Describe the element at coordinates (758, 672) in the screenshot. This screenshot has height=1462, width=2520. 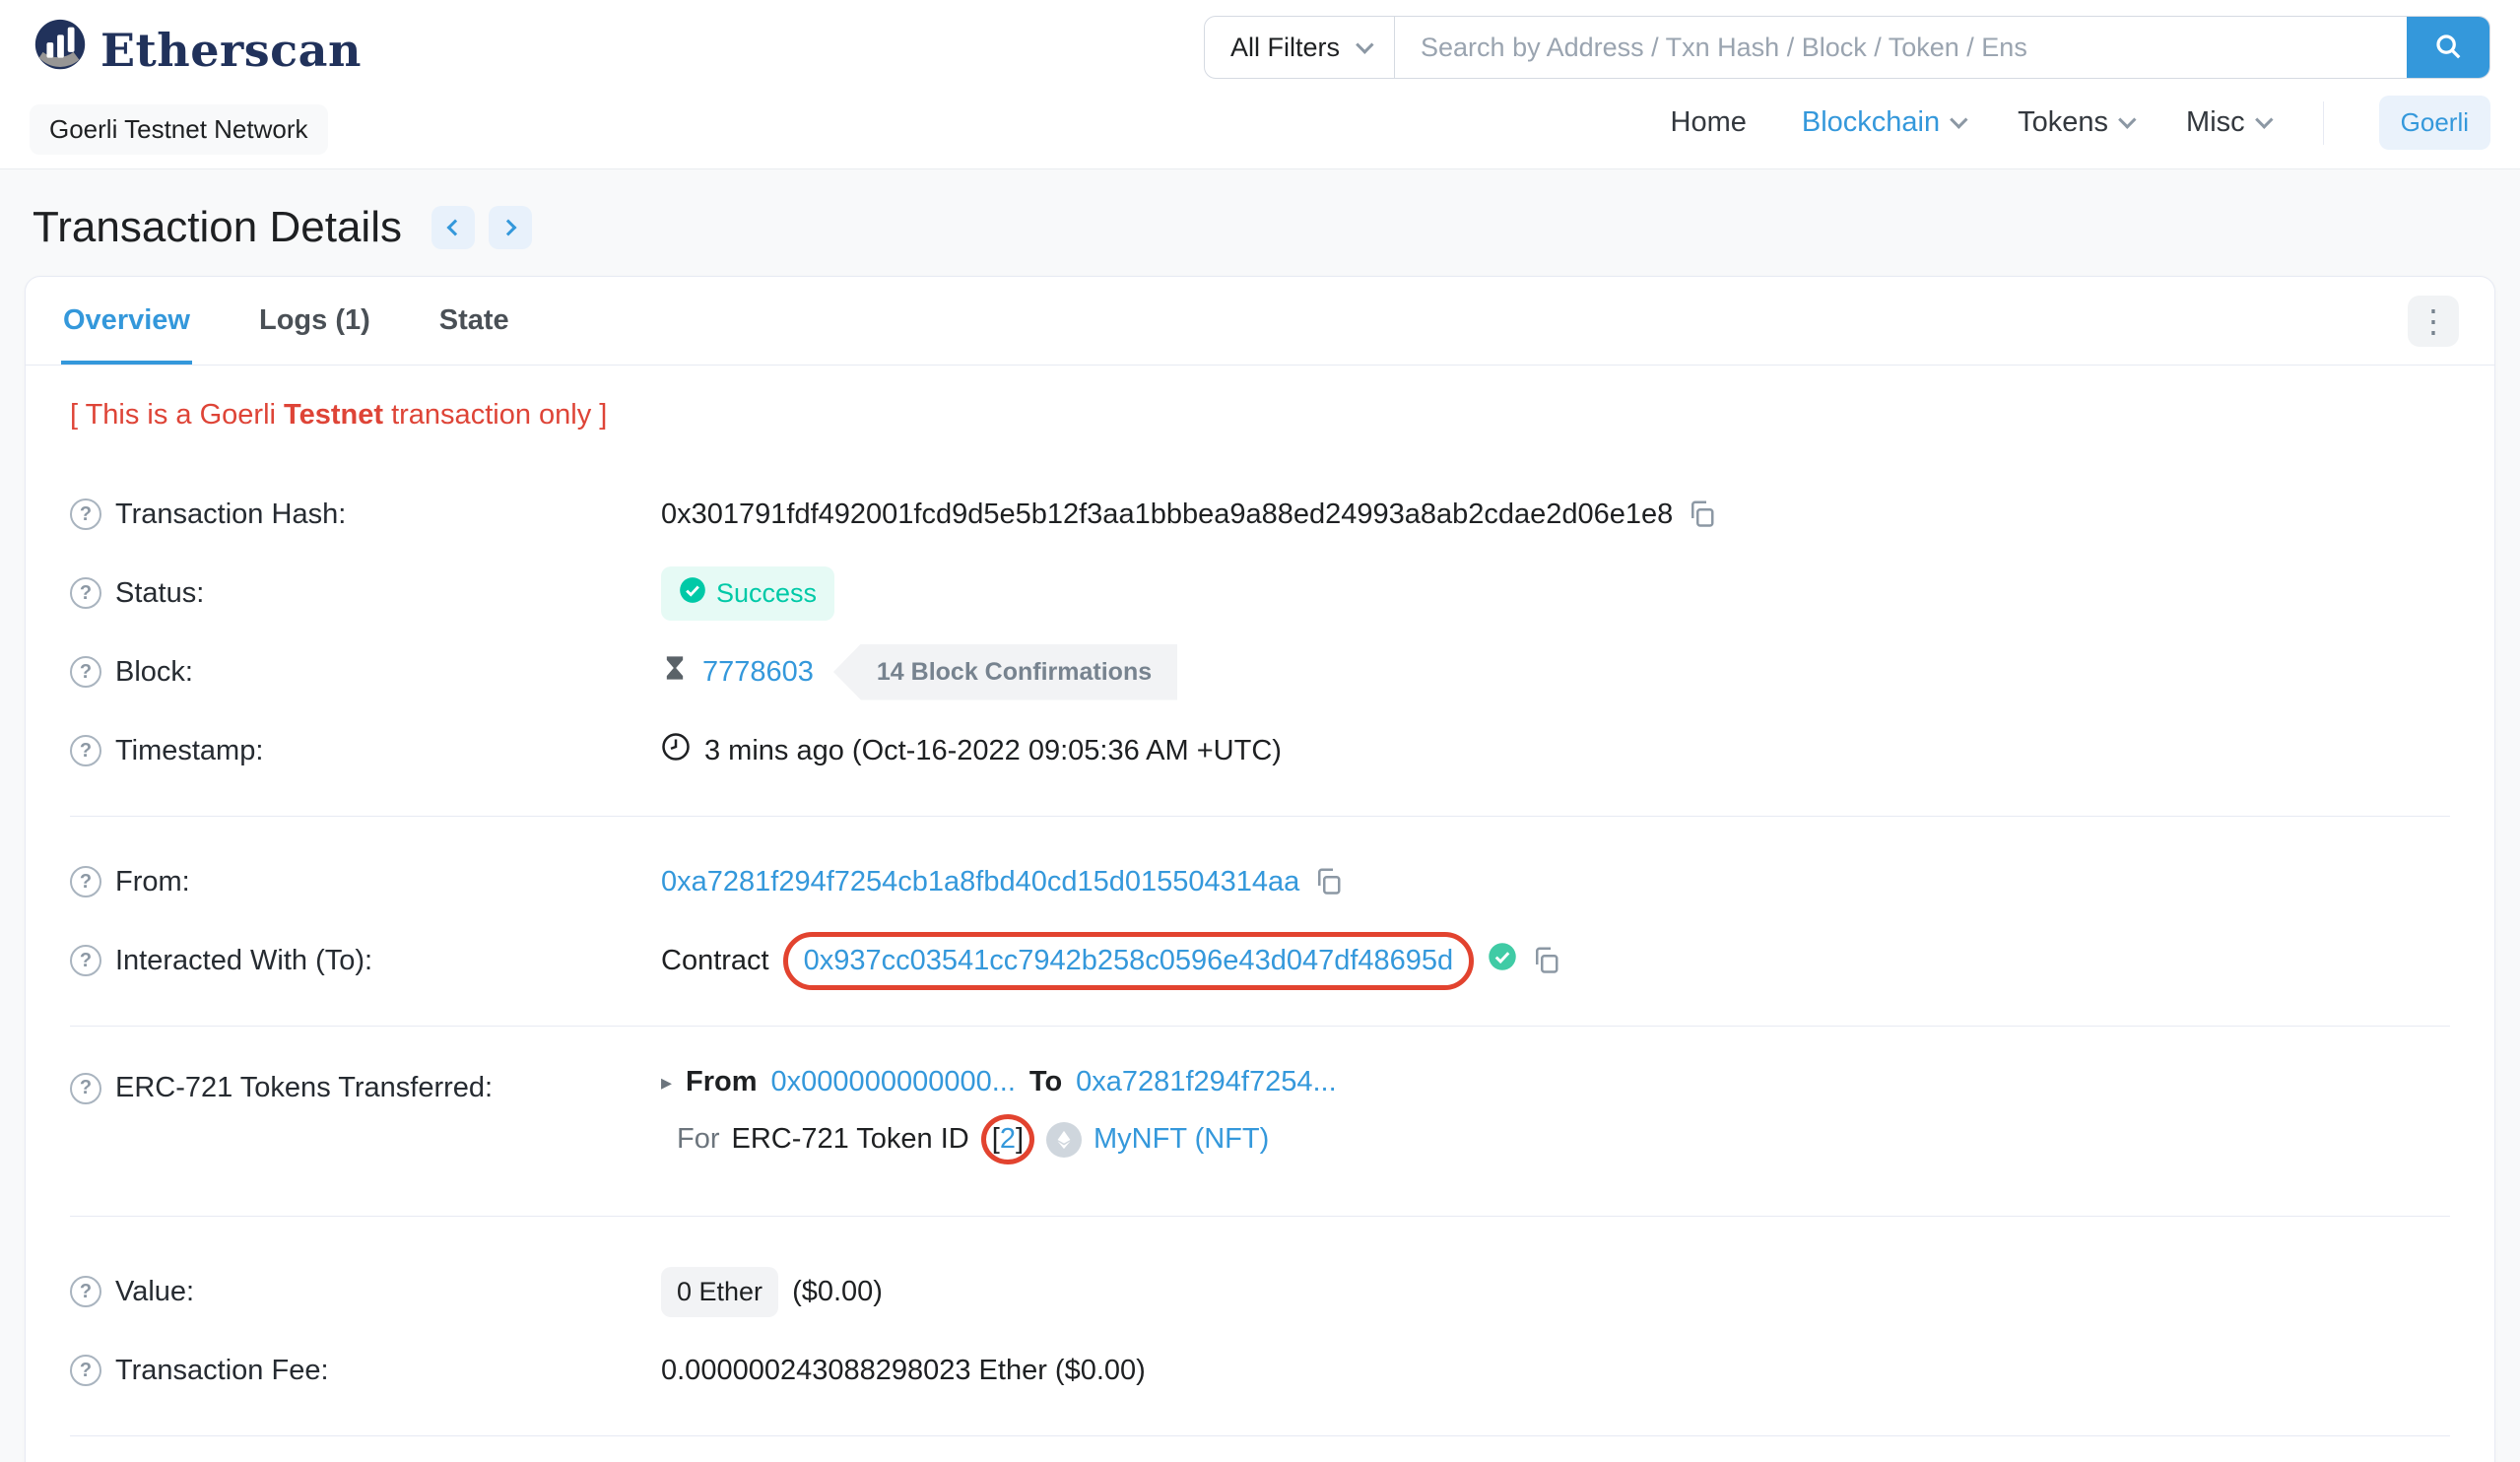
I see `block-number-link: 7778603` at that location.